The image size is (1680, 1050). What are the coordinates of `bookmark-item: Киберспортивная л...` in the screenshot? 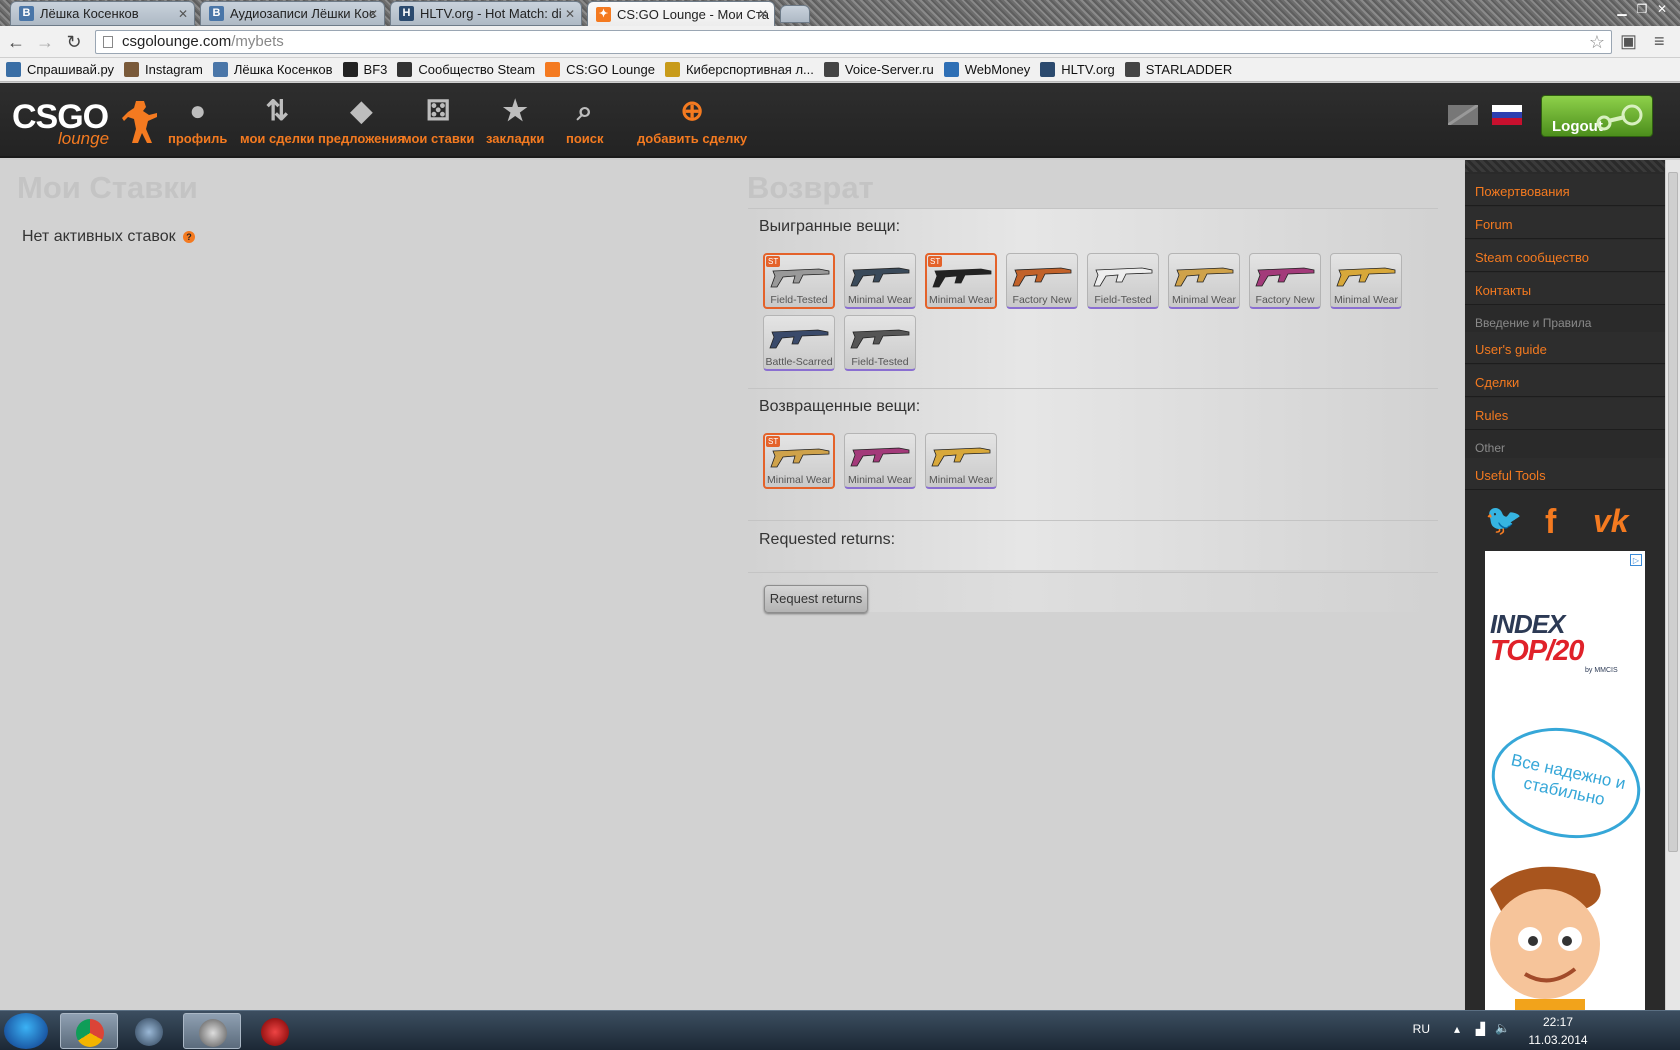 It's located at (739, 69).